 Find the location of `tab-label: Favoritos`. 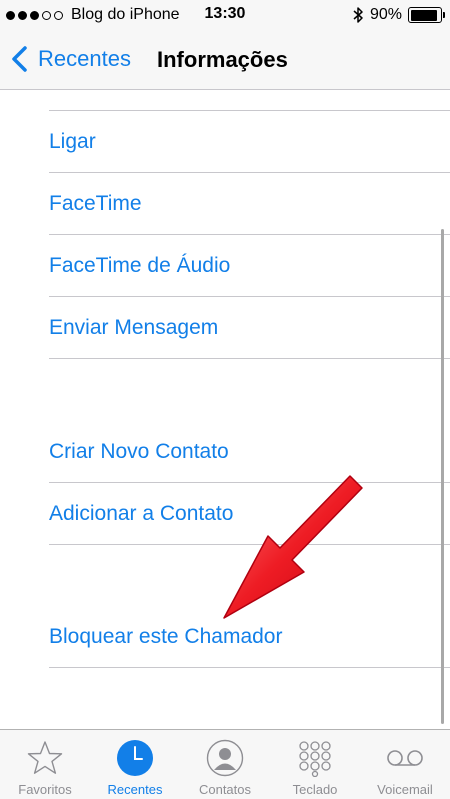

tab-label: Favoritos is located at coordinates (45, 789).